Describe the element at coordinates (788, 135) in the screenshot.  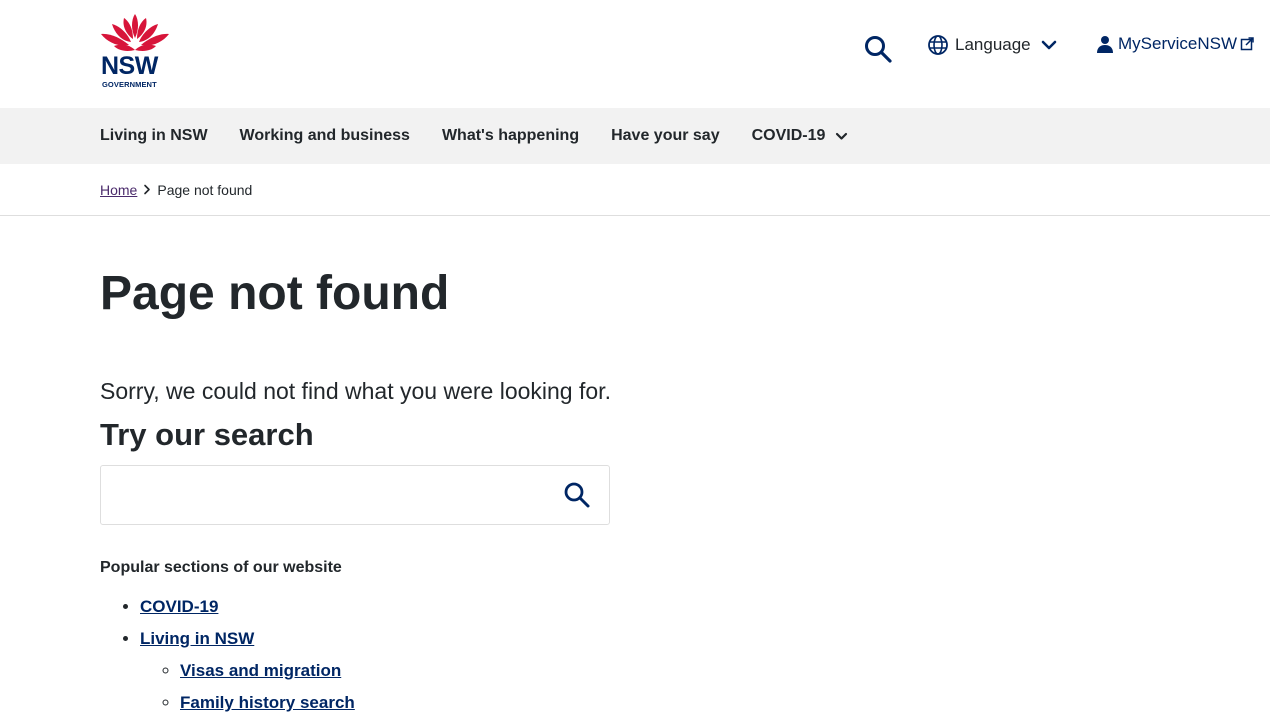
I see `nav-label: COVID-19` at that location.